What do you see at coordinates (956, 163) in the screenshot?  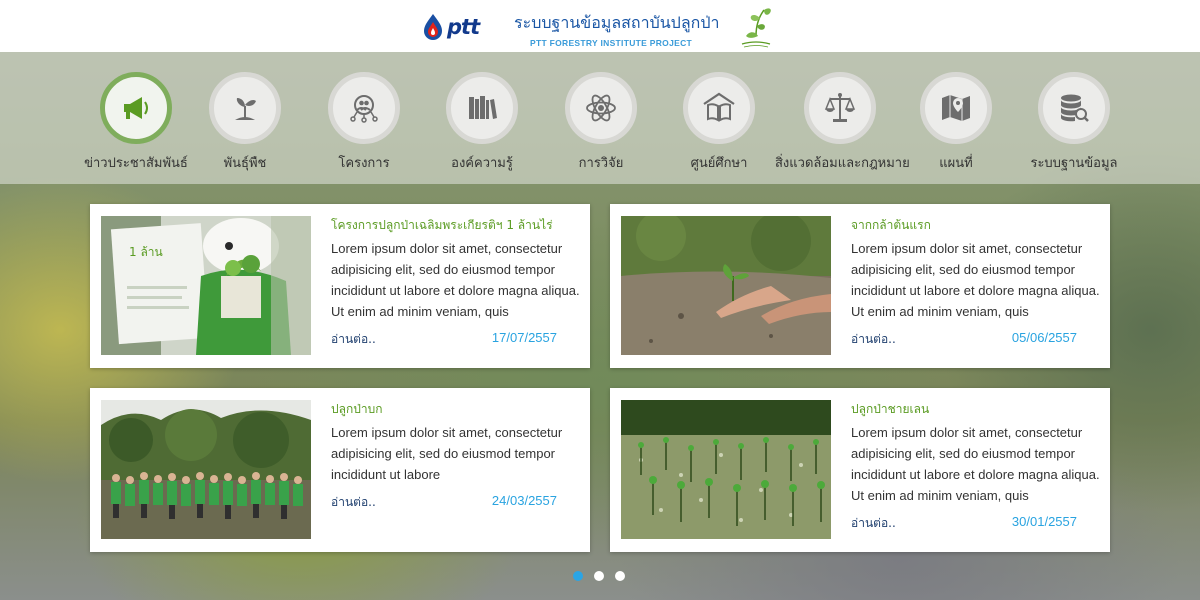 I see `nav-label: แผนที่` at bounding box center [956, 163].